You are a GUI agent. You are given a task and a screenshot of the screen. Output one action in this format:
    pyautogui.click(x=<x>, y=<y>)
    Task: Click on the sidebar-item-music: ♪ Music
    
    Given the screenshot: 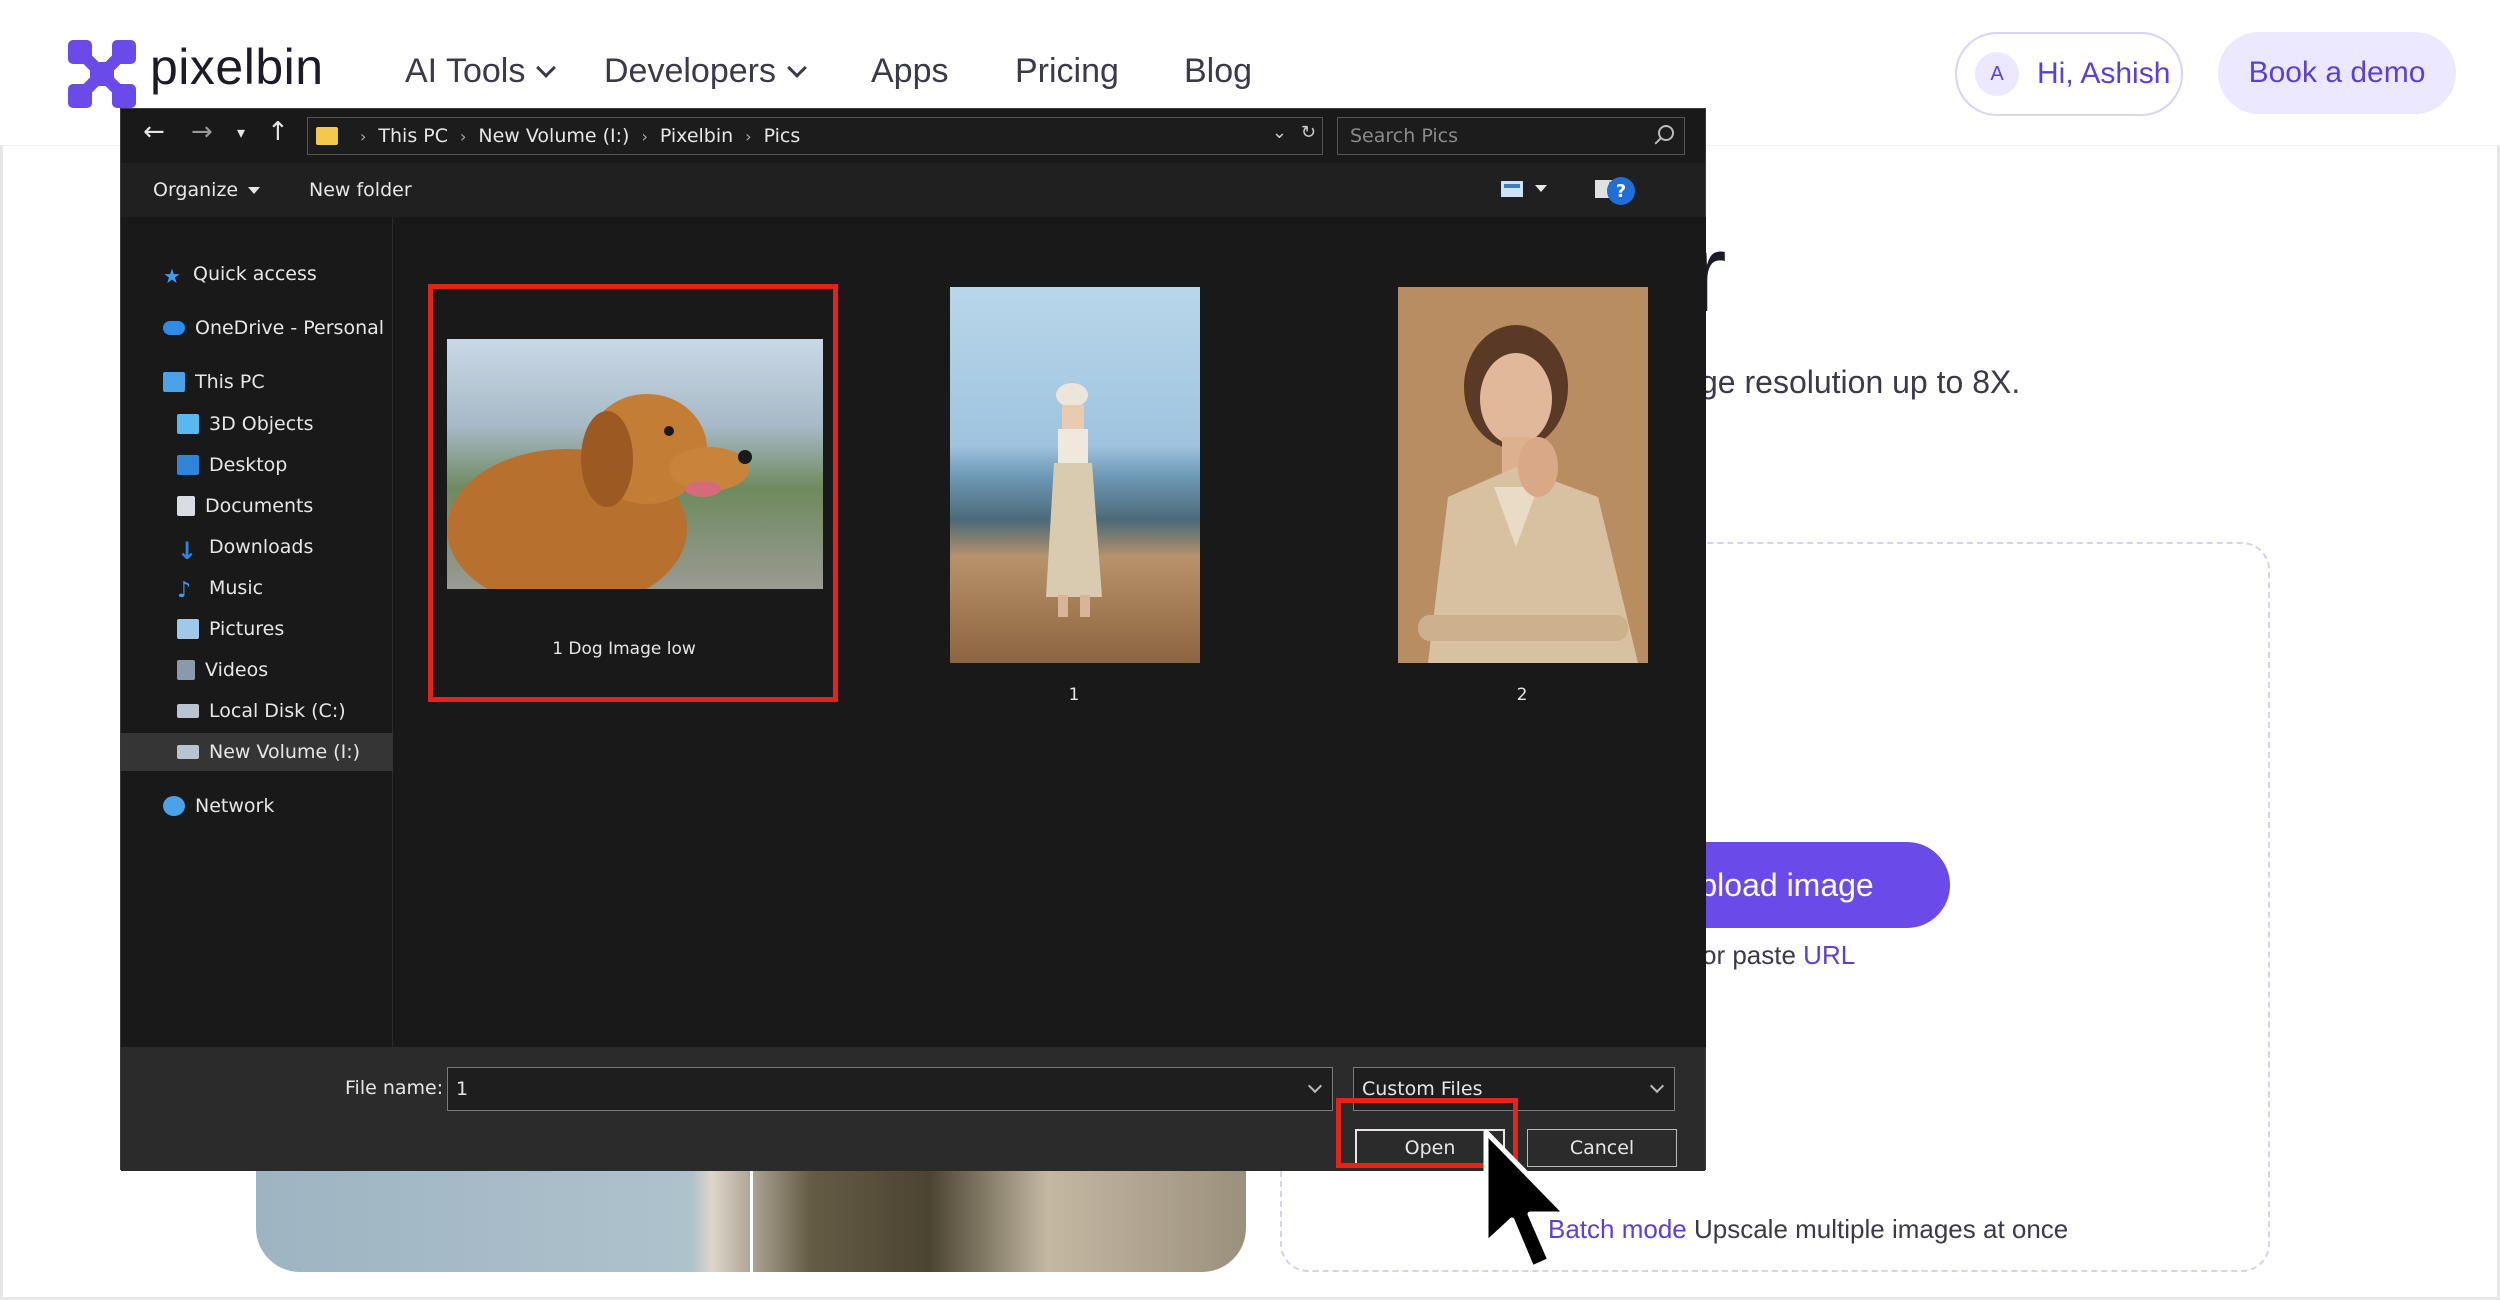 What is the action you would take?
    pyautogui.click(x=257, y=588)
    